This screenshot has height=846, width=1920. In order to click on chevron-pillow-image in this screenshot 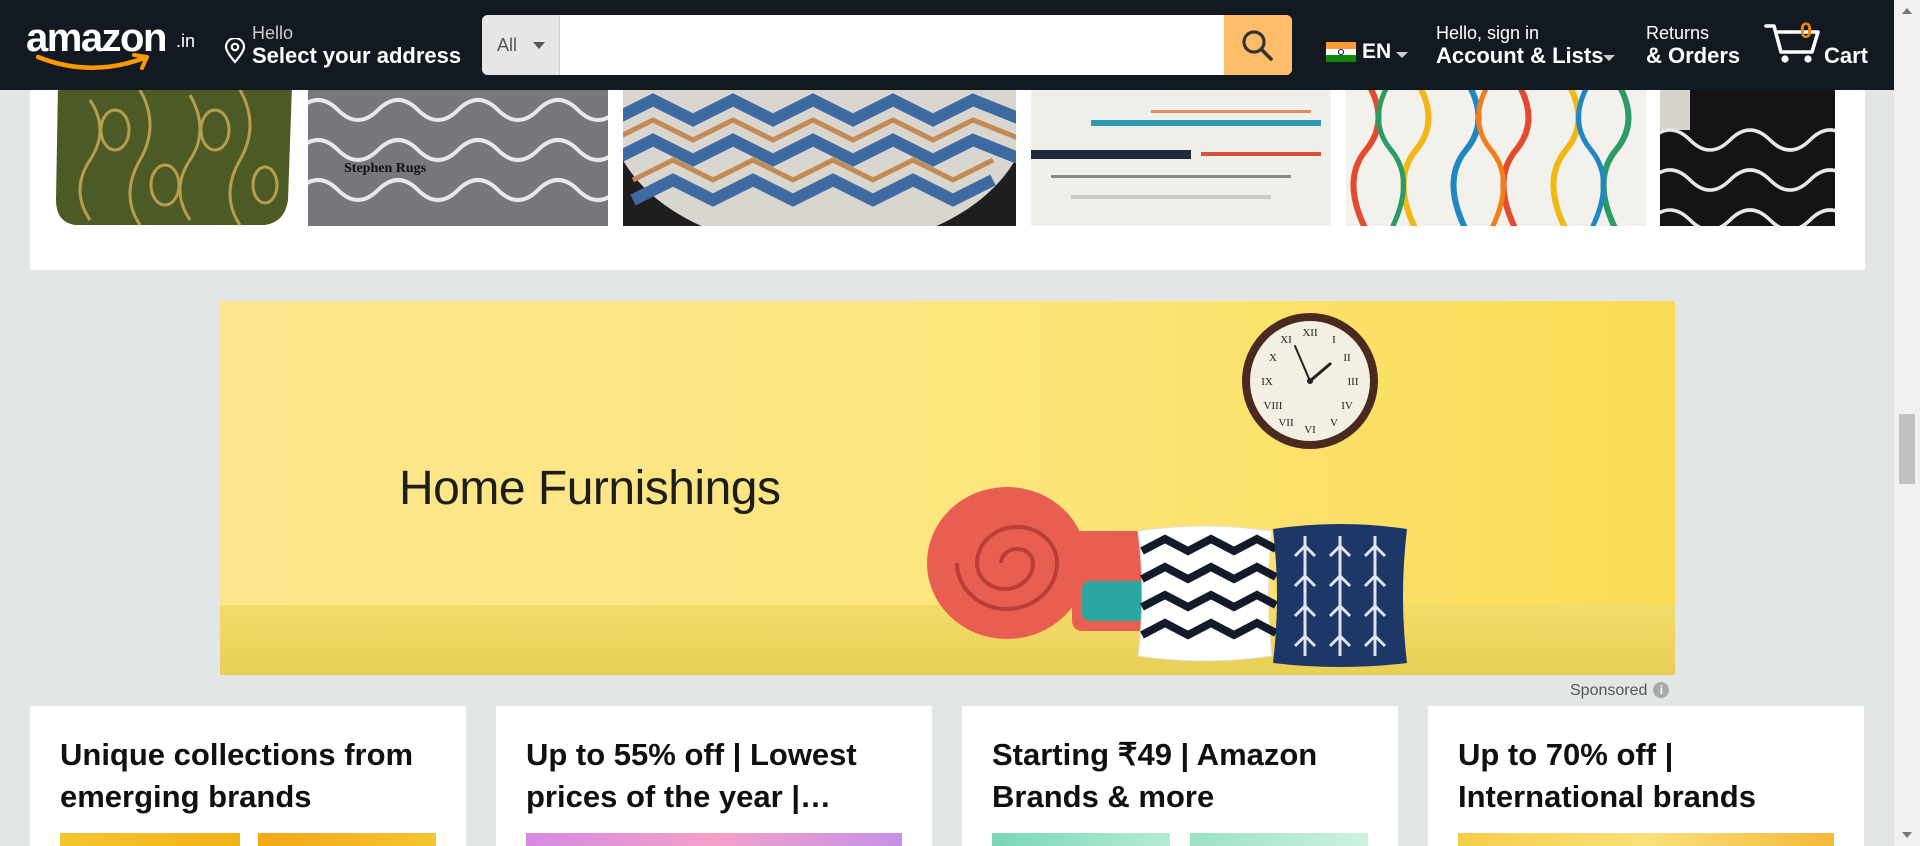, I will do `click(1207, 593)`.